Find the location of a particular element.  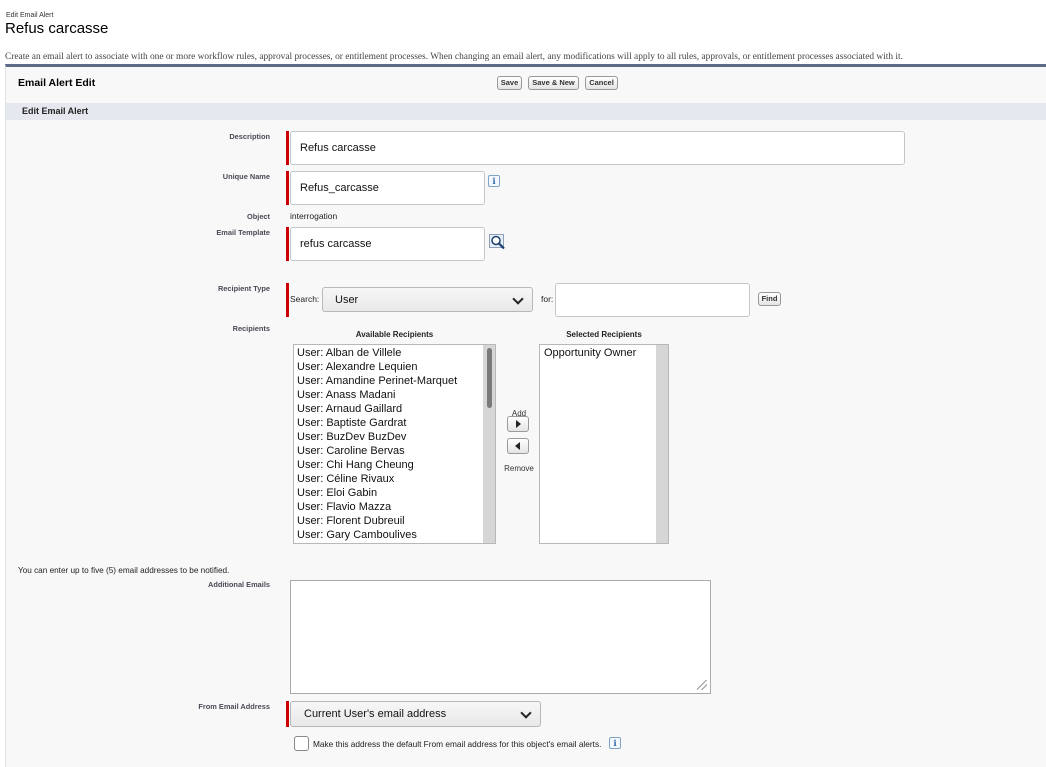

unique-name-label: Unique Name is located at coordinates (246, 176).